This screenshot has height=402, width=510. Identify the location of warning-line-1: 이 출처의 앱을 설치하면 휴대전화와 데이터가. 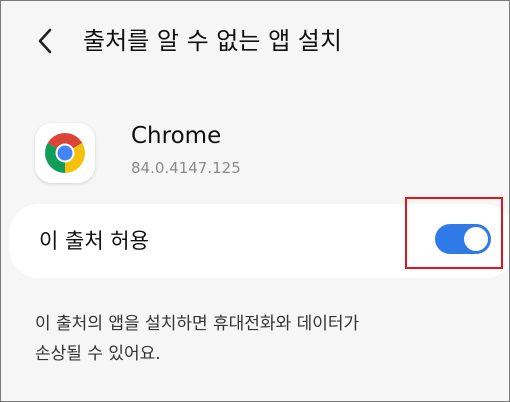
(197, 324).